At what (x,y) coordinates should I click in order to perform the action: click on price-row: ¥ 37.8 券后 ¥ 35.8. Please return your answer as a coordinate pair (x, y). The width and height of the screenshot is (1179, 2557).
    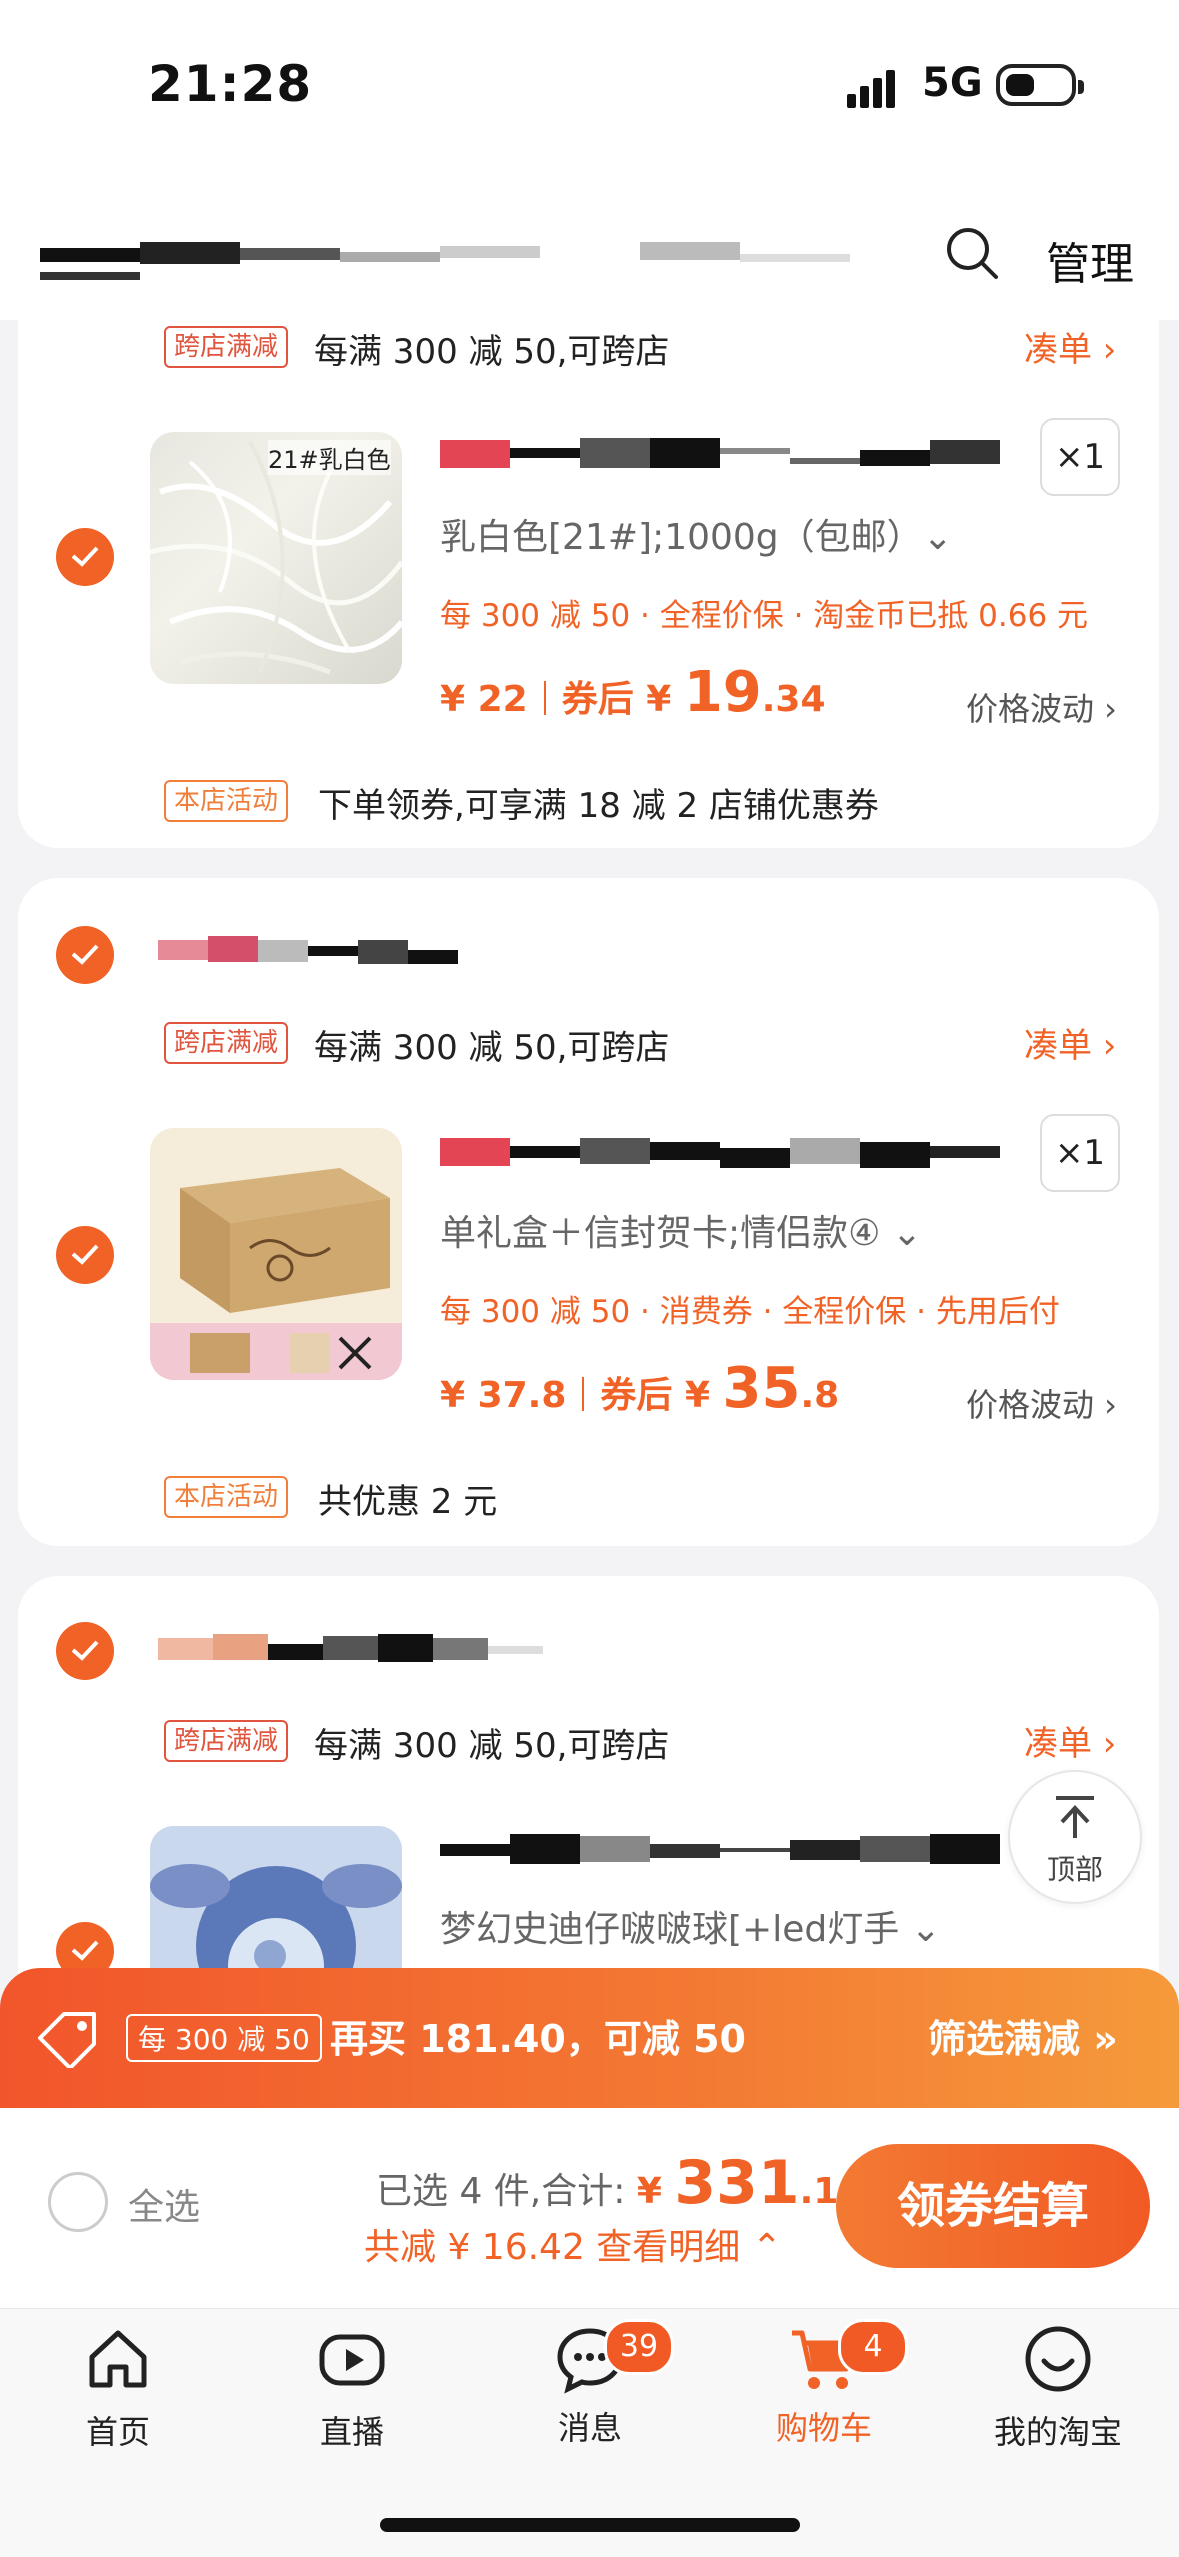
    Looking at the image, I should click on (639, 1388).